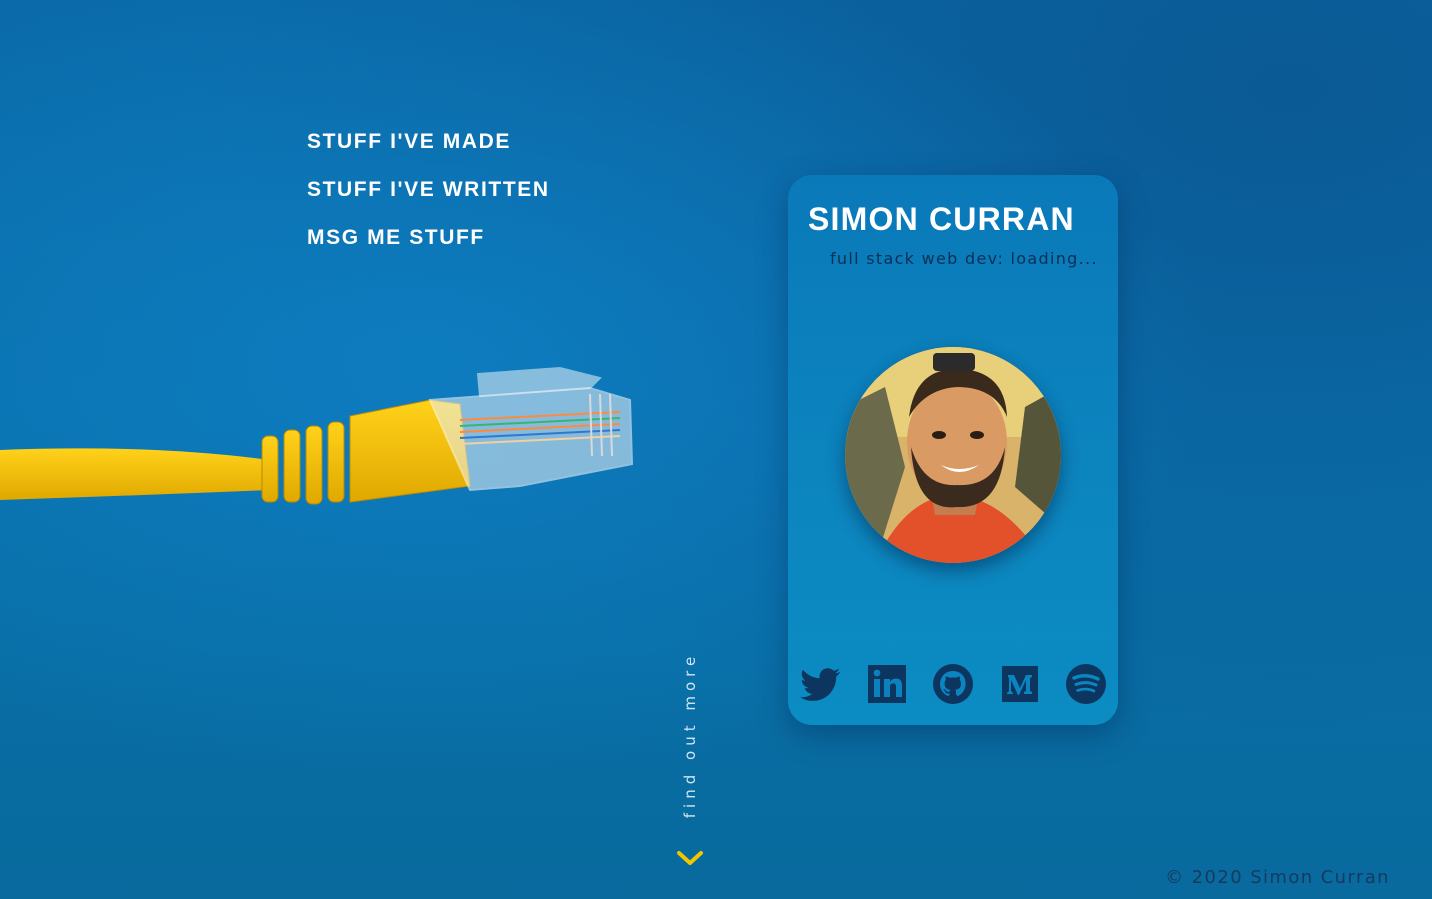  What do you see at coordinates (317, 435) in the screenshot?
I see `ethernet-cable-image` at bounding box center [317, 435].